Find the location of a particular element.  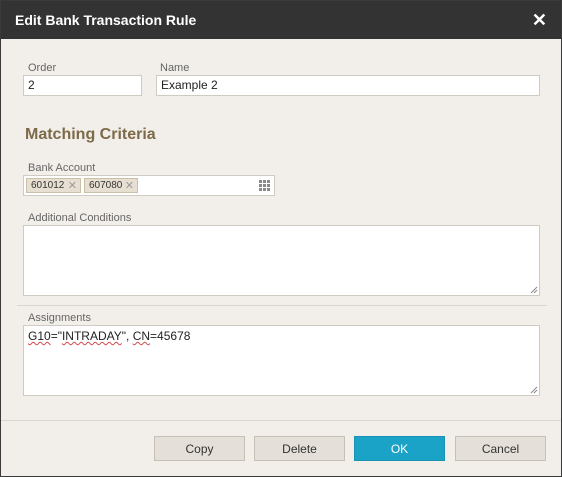

cancel-button: Cancel is located at coordinates (500, 448).